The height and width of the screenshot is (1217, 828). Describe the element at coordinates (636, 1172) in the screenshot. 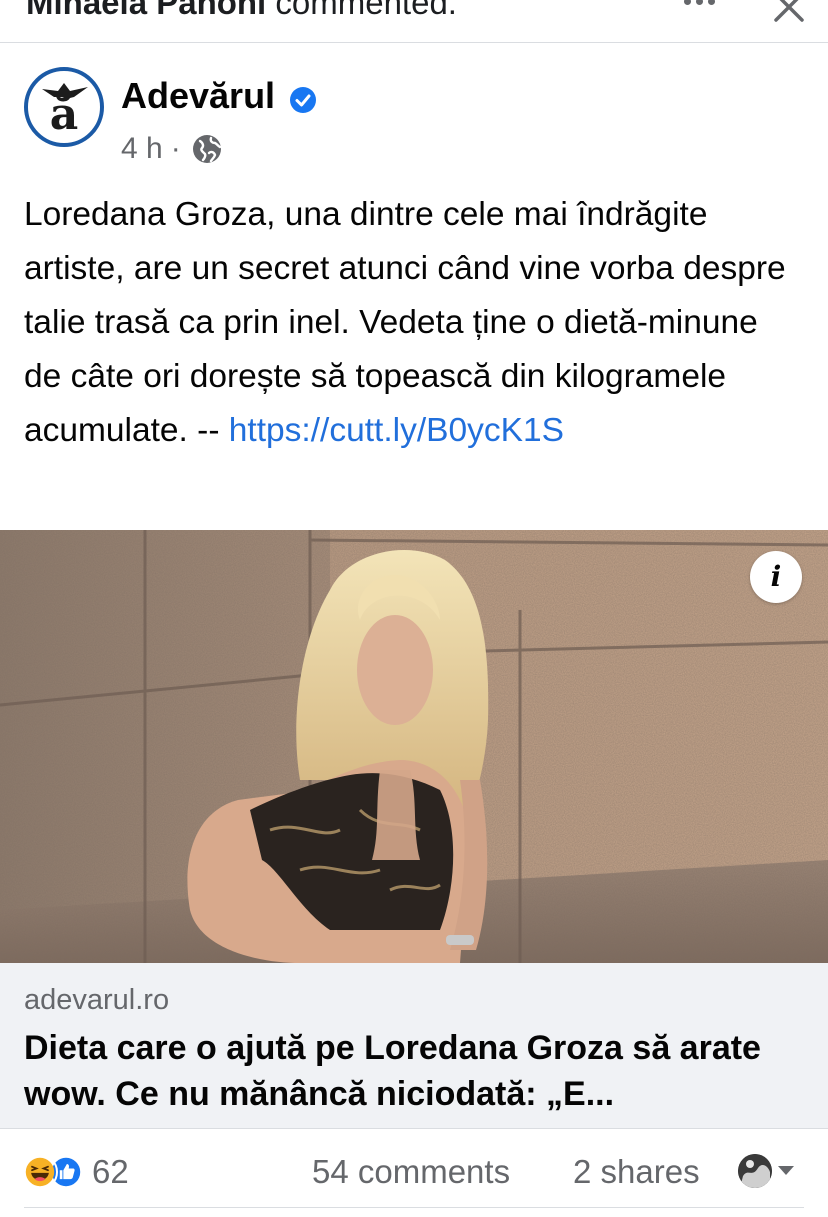

I see `shares-count: 2 shares` at that location.